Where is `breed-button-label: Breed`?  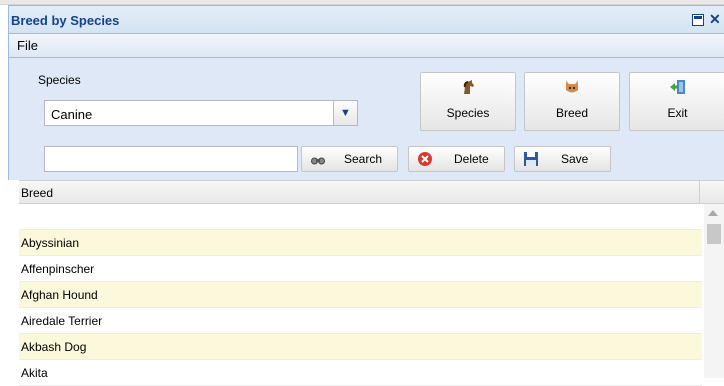 breed-button-label: Breed is located at coordinates (572, 113).